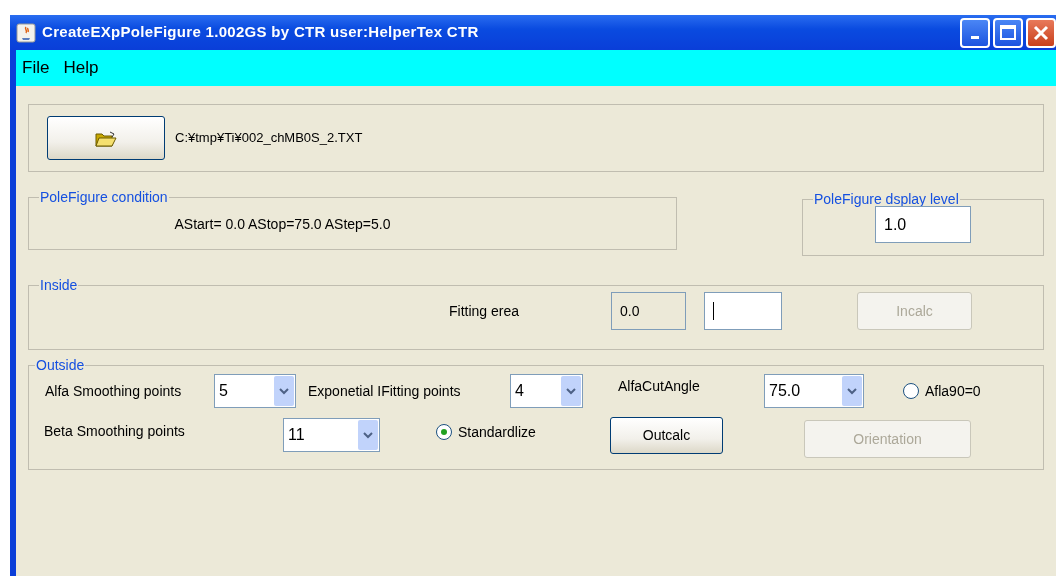 The width and height of the screenshot is (1056, 576). I want to click on field-label: Exponetial IFitting points, so click(385, 391).